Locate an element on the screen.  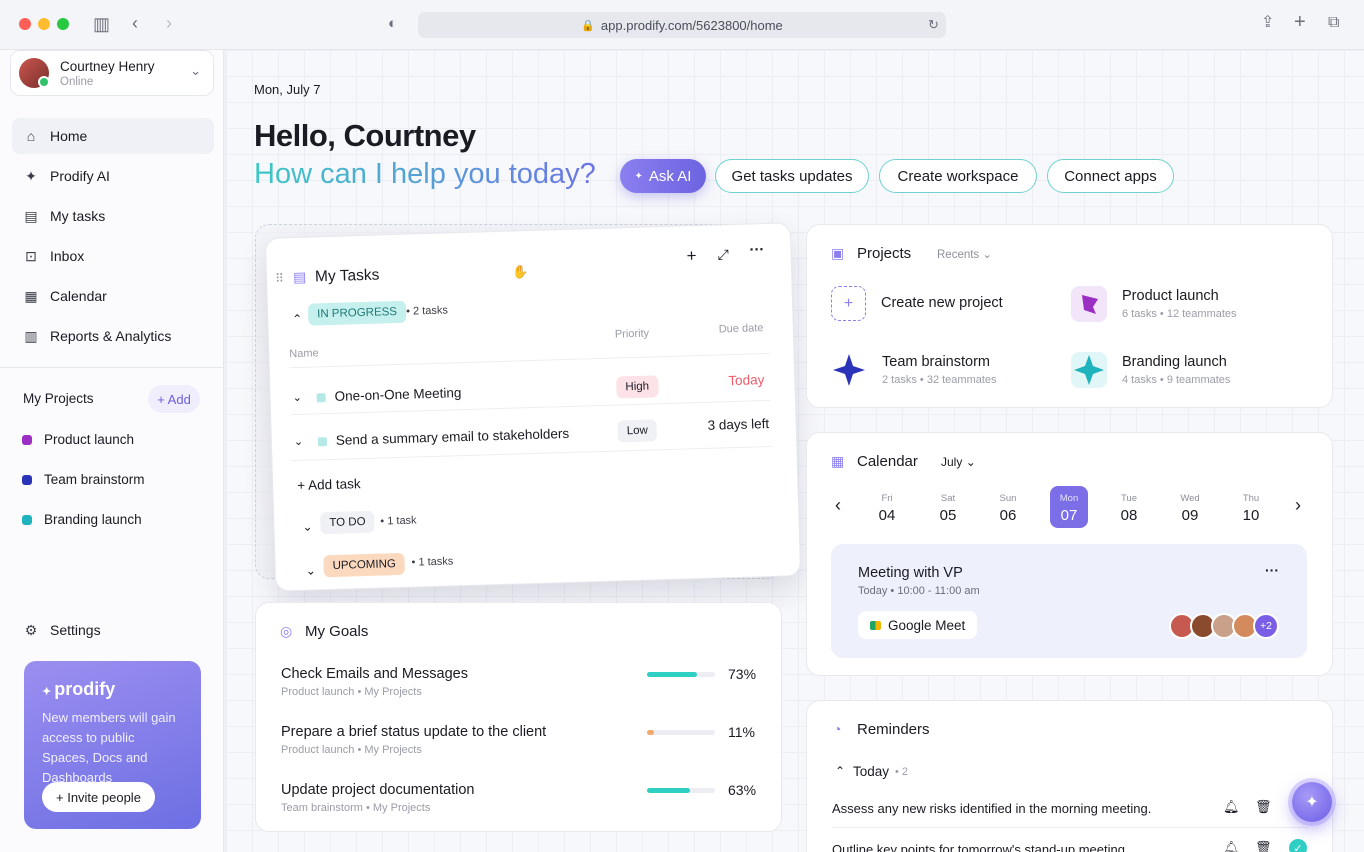
close-window-button is located at coordinates (25, 24).